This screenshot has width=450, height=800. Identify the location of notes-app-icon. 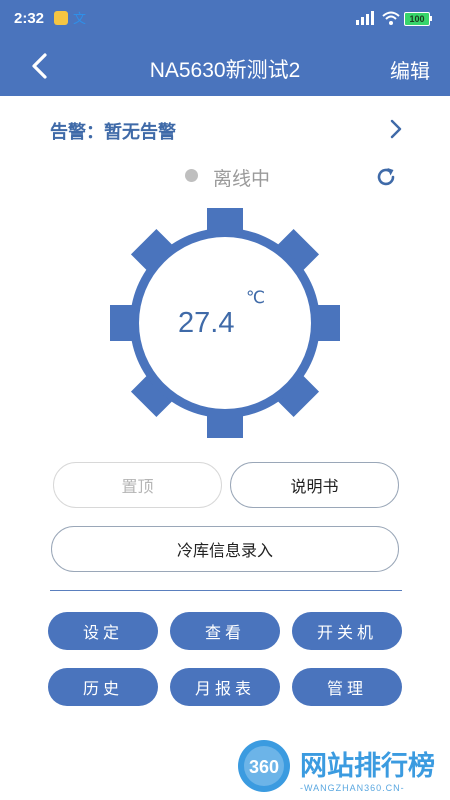
(61, 18).